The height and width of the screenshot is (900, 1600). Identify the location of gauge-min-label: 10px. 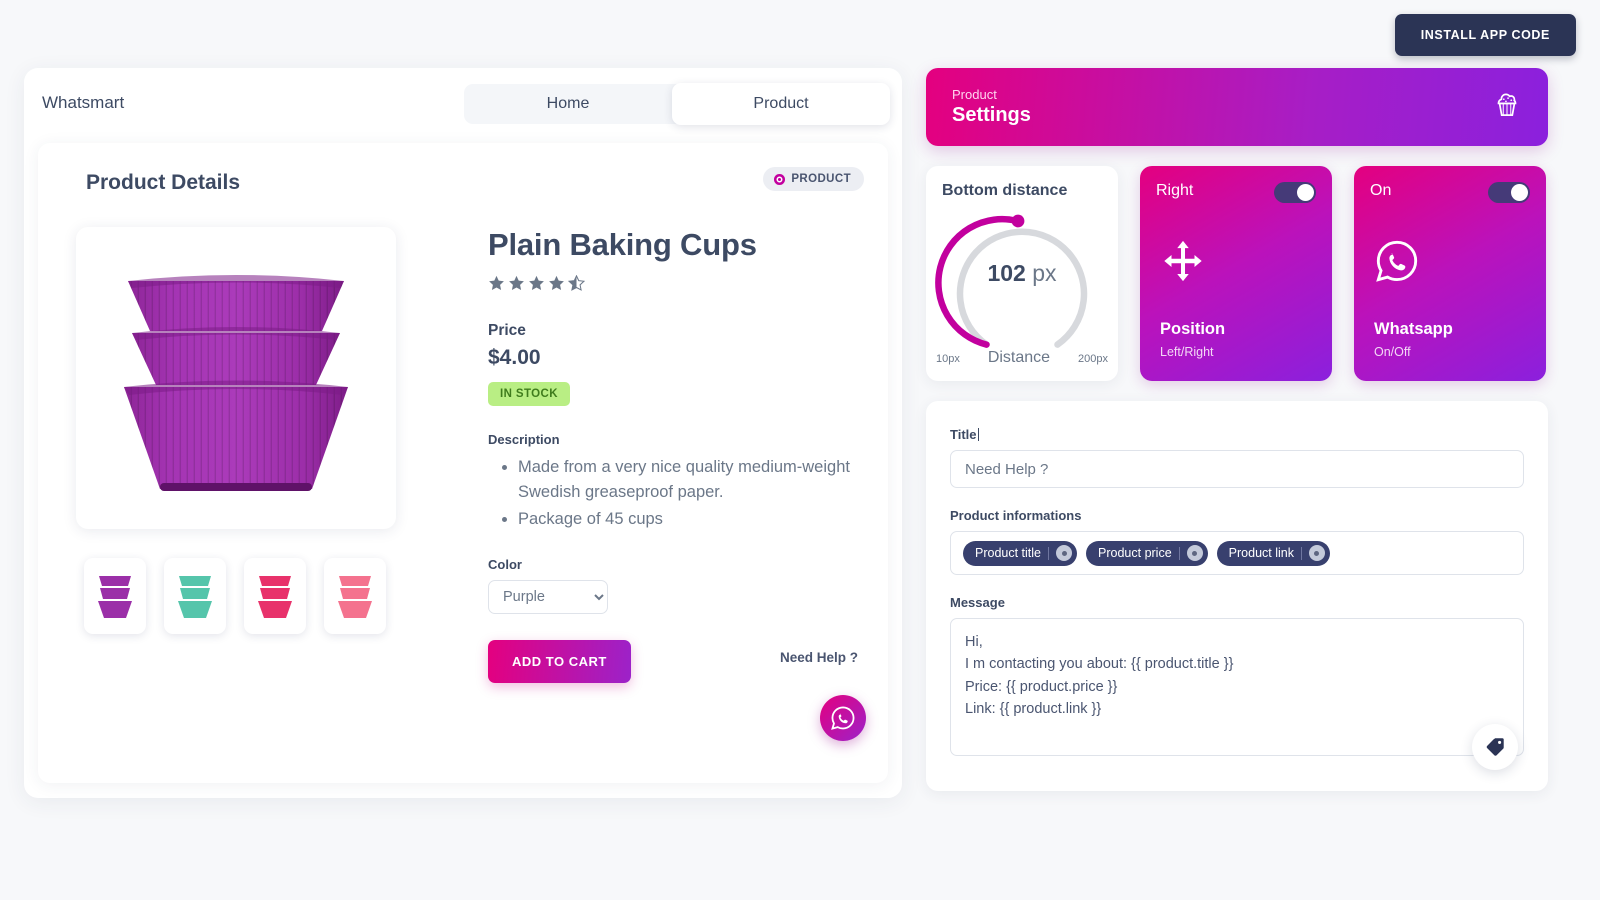
(948, 359).